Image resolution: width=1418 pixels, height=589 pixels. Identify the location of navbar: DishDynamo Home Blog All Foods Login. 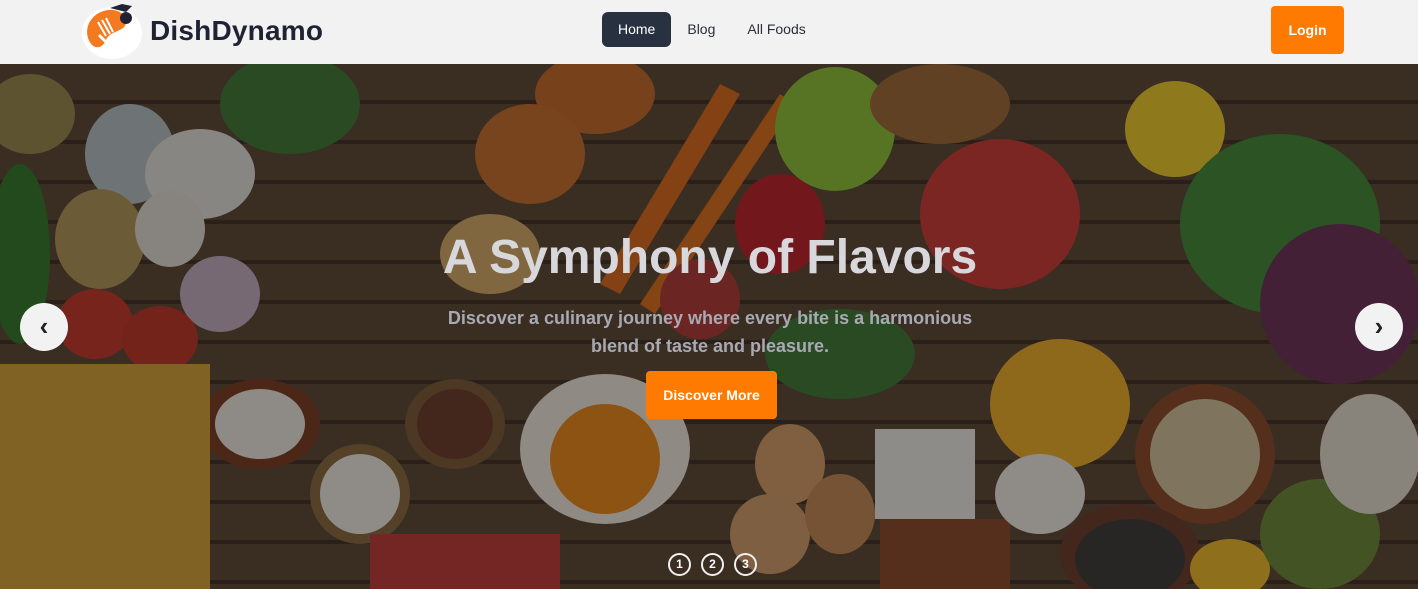
(709, 32).